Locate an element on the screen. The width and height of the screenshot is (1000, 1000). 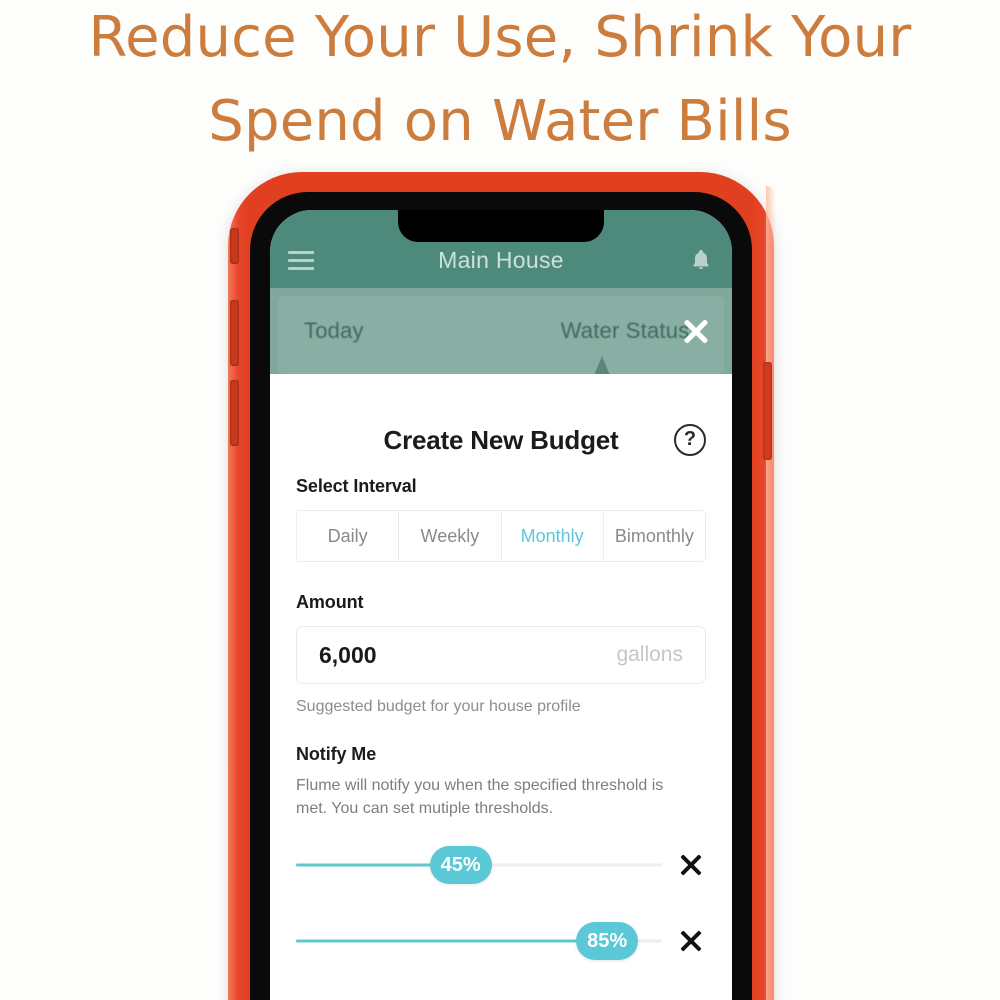
headline-line-2: Spend on Water Bills is located at coordinates (500, 121).